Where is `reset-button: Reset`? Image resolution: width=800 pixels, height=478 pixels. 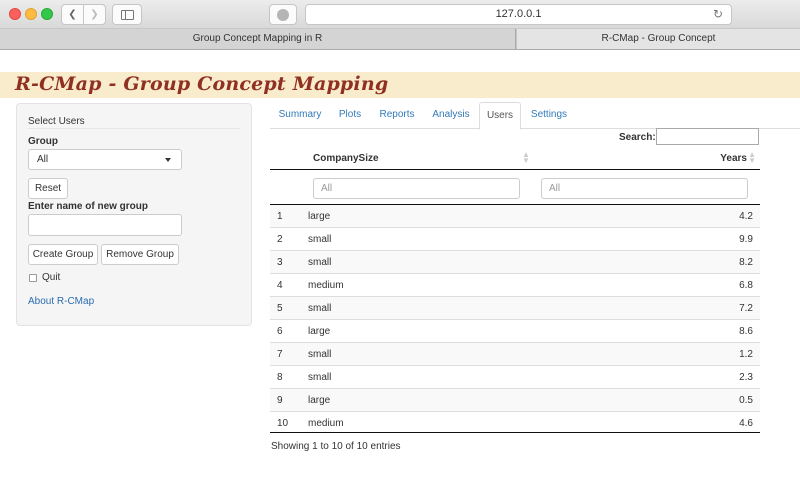
reset-button: Reset is located at coordinates (48, 188).